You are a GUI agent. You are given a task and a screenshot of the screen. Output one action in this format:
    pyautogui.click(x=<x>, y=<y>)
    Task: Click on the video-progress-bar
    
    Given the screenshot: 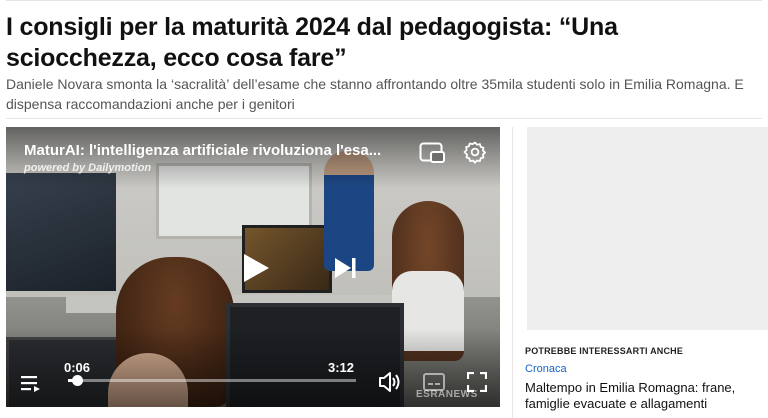 What is the action you would take?
    pyautogui.click(x=212, y=380)
    